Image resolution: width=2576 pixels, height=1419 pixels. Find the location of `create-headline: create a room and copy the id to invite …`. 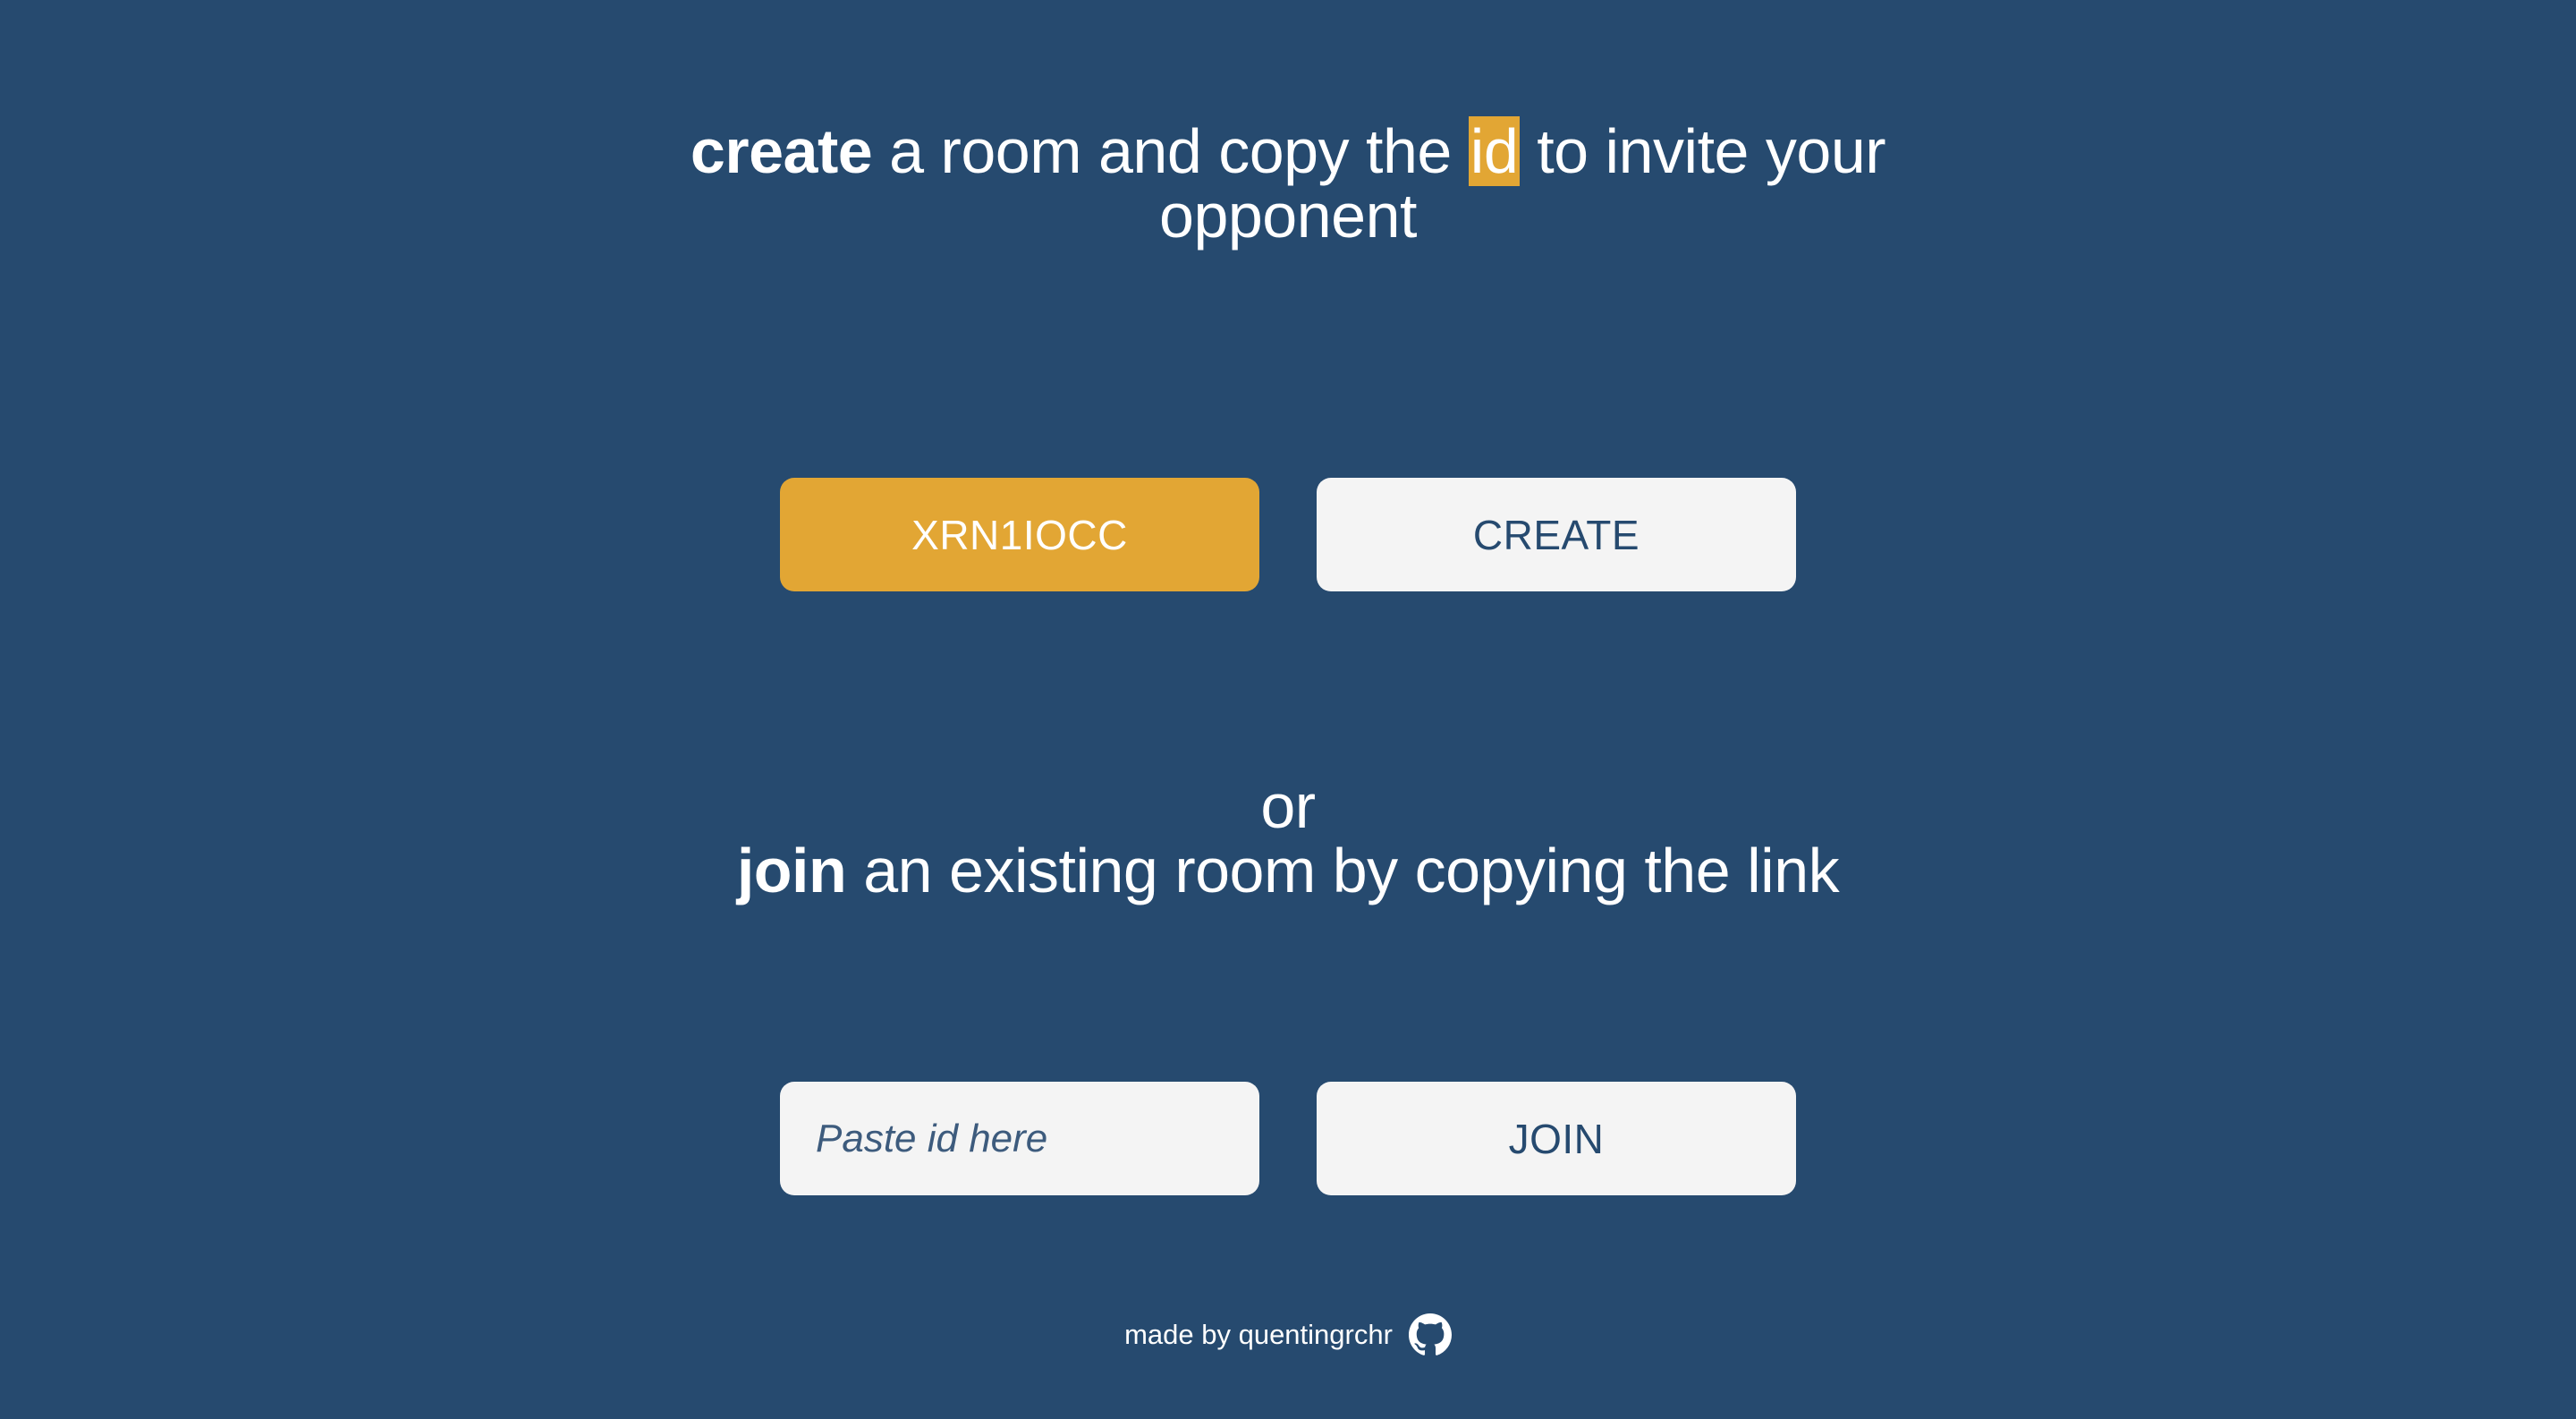

create-headline: create a room and copy the id to invite … is located at coordinates (1288, 182).